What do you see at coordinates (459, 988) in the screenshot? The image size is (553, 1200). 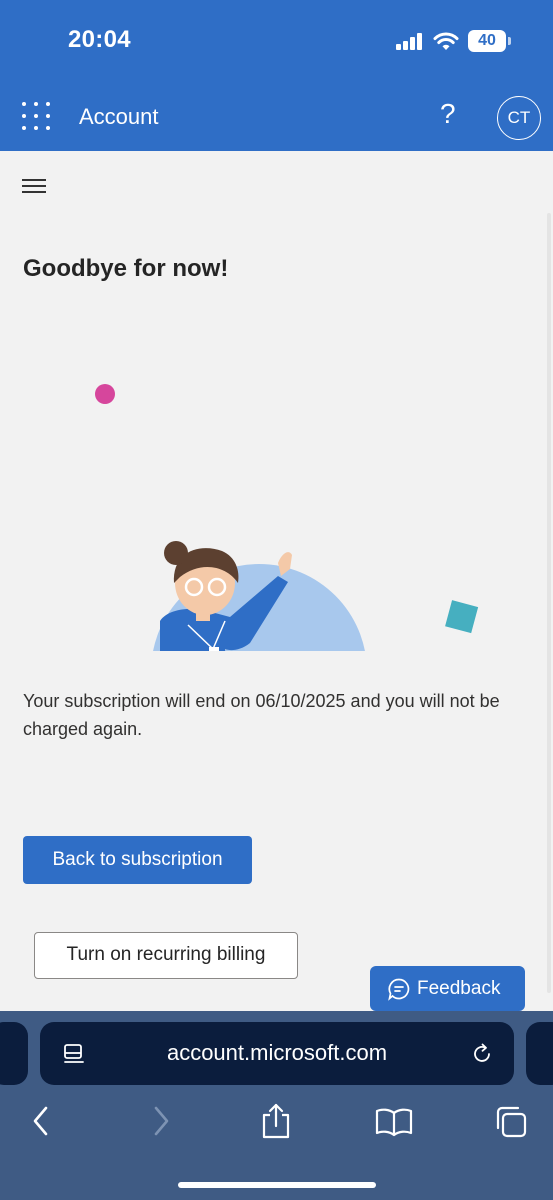 I see `feedback-label: Feedback` at bounding box center [459, 988].